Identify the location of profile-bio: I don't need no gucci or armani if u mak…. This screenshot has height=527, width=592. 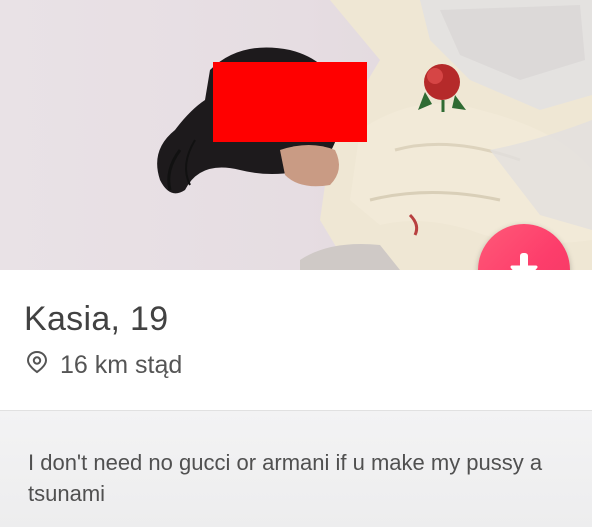
(285, 478).